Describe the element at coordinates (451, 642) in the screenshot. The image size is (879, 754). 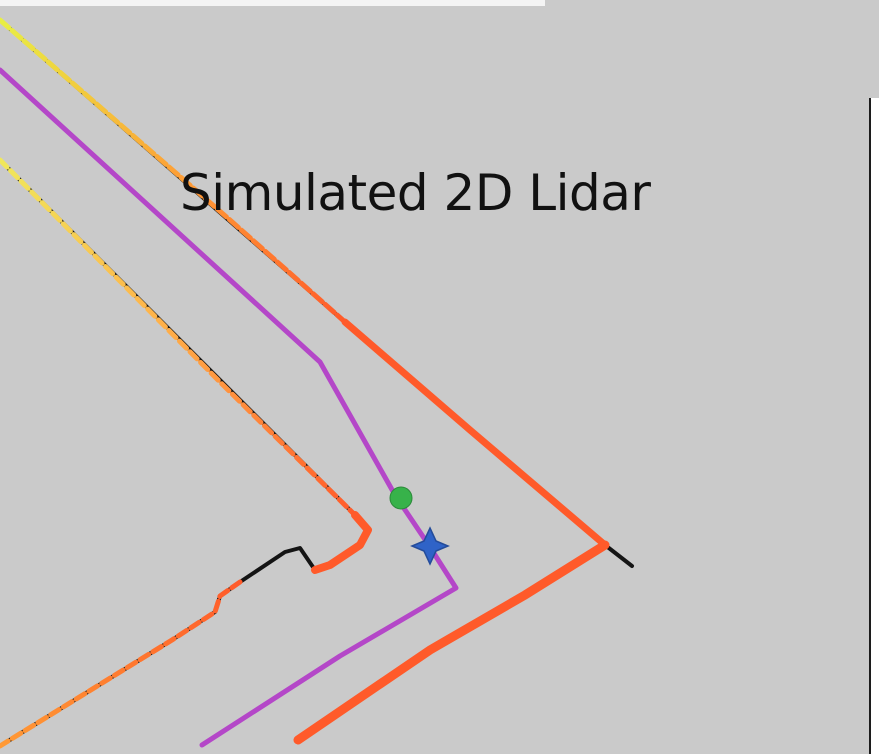
I see `lidar-scan-right-diagonal` at that location.